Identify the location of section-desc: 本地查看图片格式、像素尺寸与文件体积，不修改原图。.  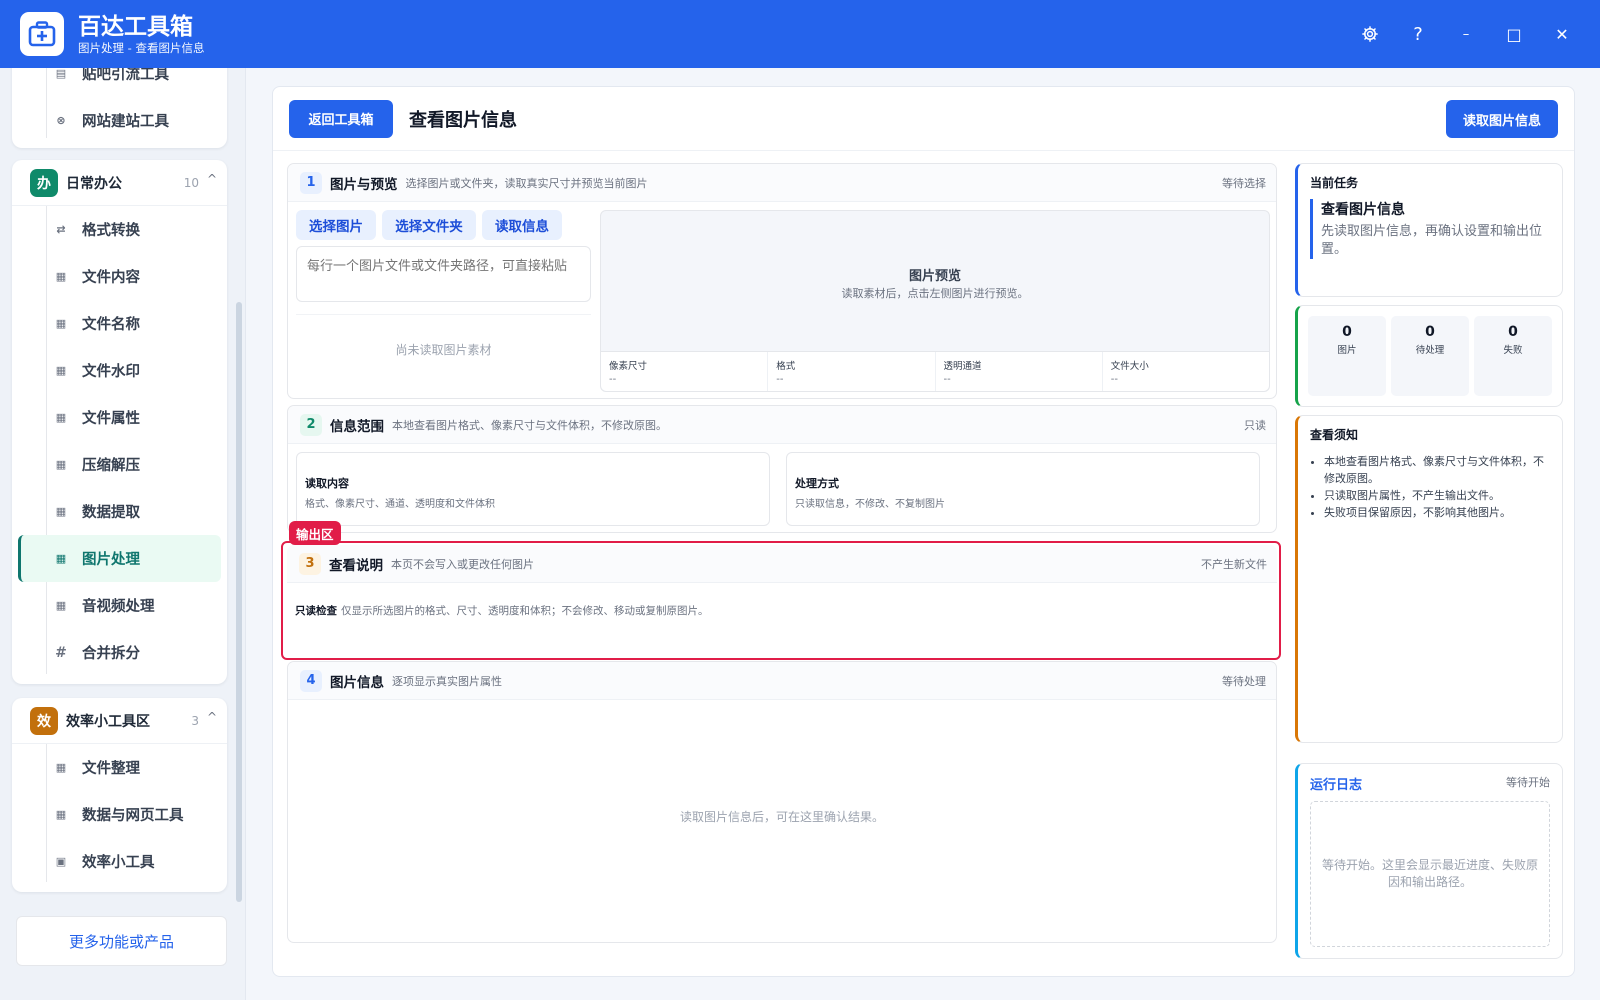
(529, 425).